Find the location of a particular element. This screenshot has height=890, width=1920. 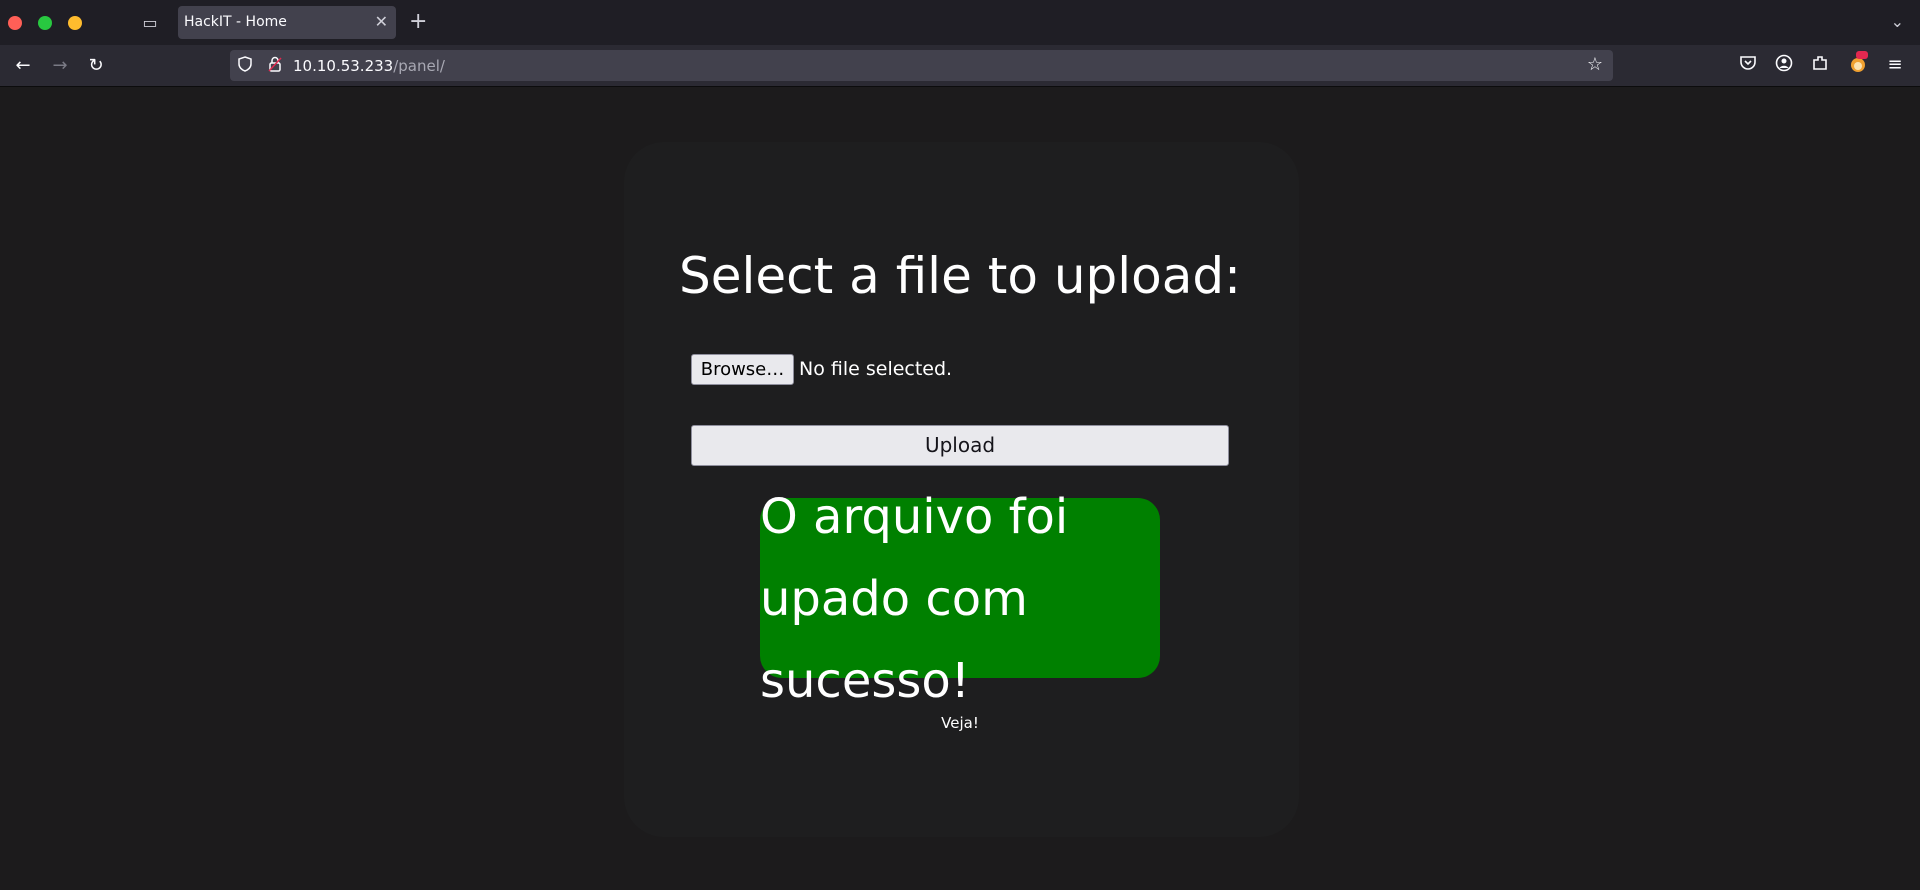

tab-overview-icon: ▭ is located at coordinates (150, 23).